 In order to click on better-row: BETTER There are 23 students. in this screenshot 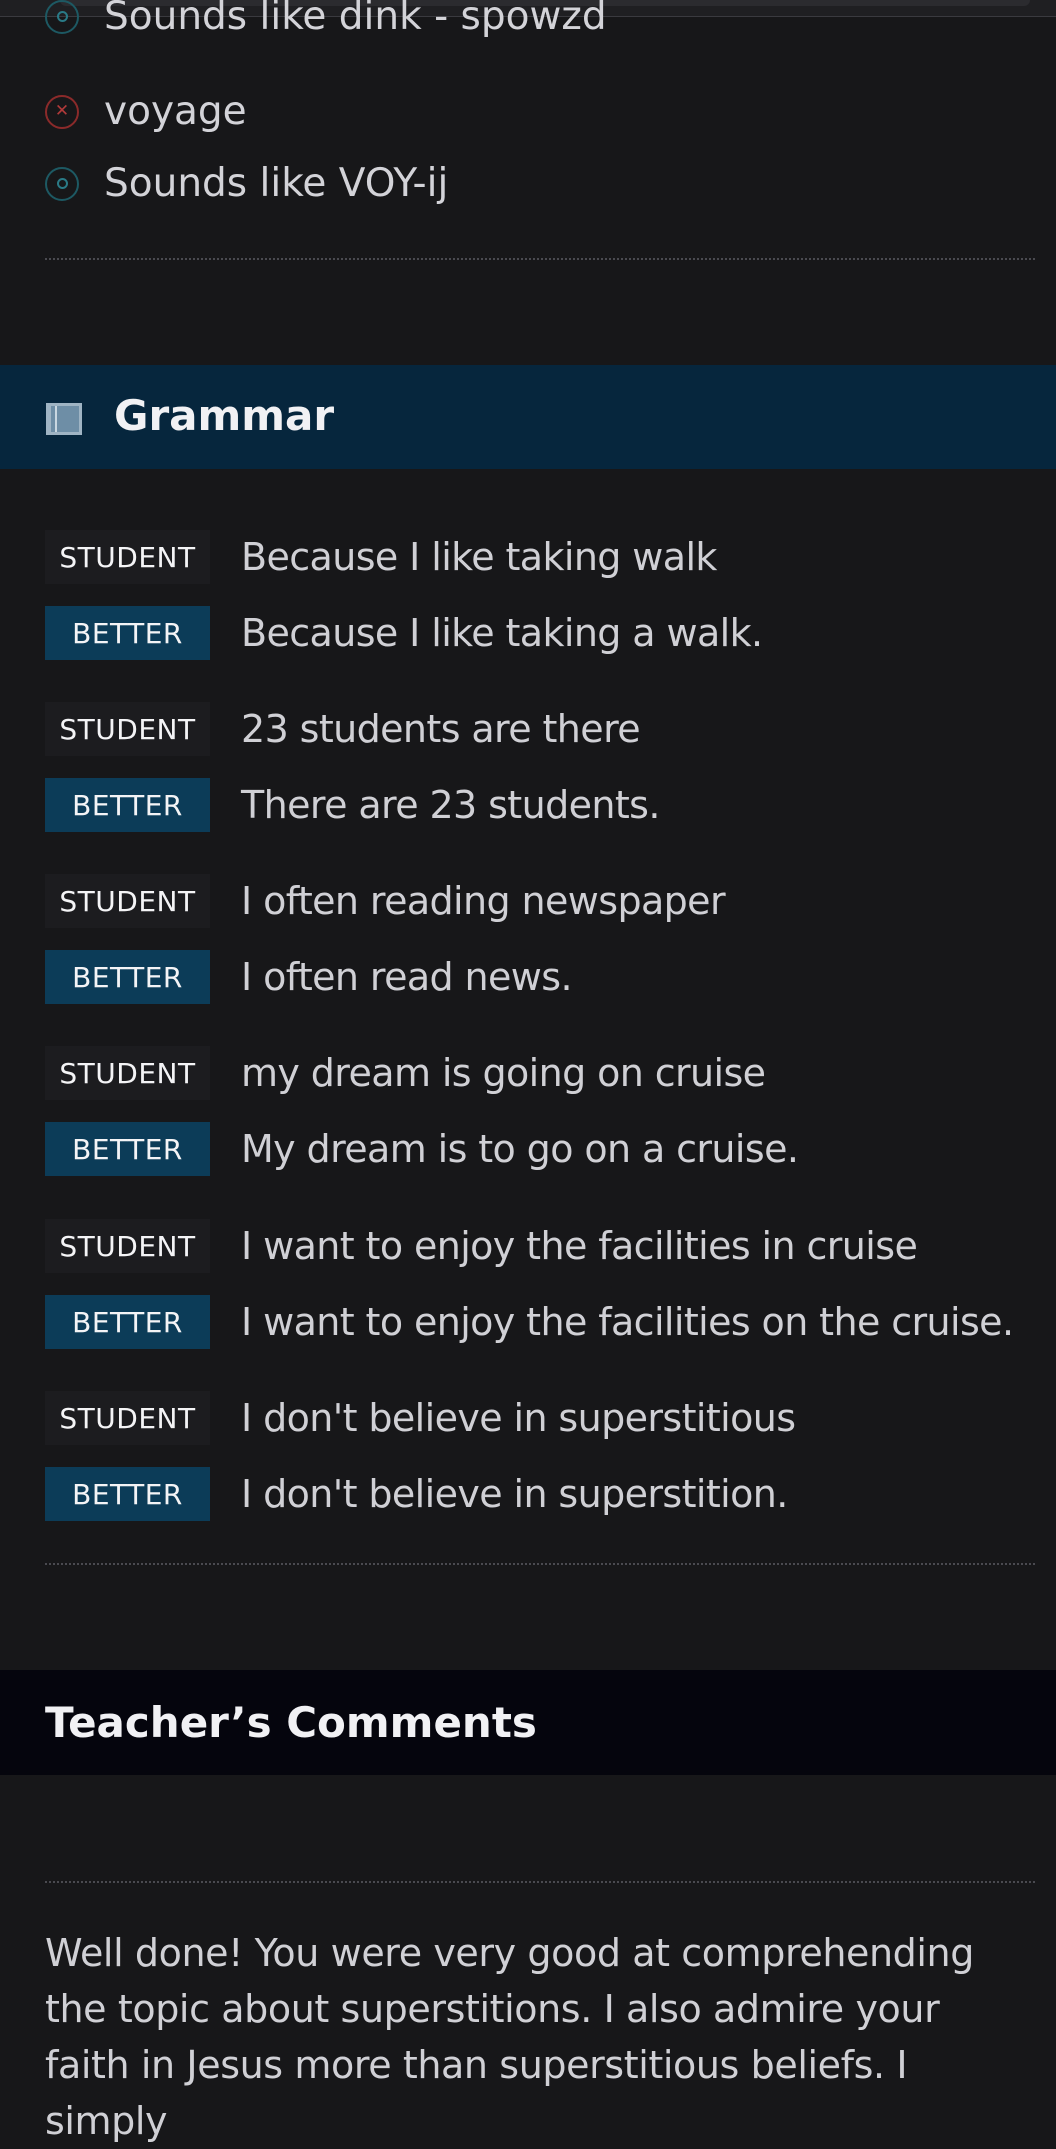, I will do `click(352, 805)`.